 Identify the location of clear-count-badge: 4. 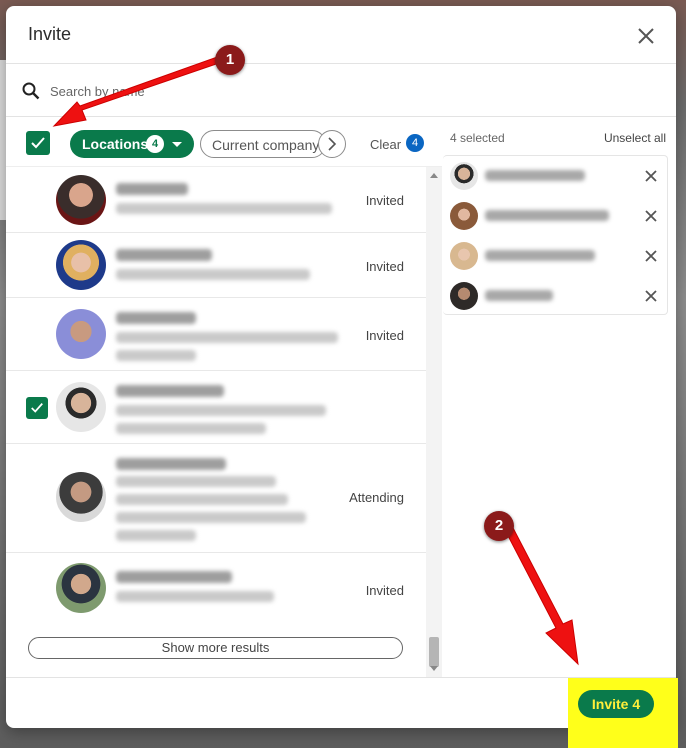
(415, 143).